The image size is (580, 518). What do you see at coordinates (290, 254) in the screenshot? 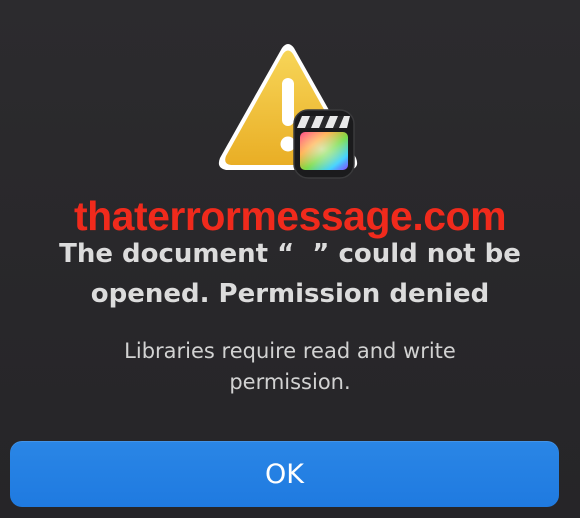
I see `title-line-1: The document “ ” could not be` at bounding box center [290, 254].